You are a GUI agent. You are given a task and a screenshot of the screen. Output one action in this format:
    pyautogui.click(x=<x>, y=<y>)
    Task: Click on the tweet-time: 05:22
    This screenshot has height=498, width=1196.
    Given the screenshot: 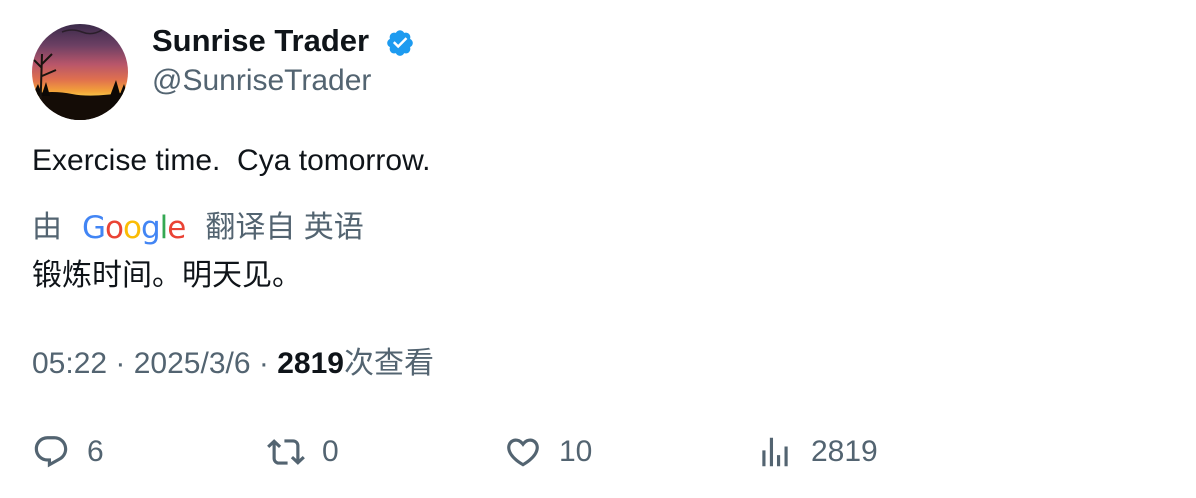 What is the action you would take?
    pyautogui.click(x=69, y=363)
    